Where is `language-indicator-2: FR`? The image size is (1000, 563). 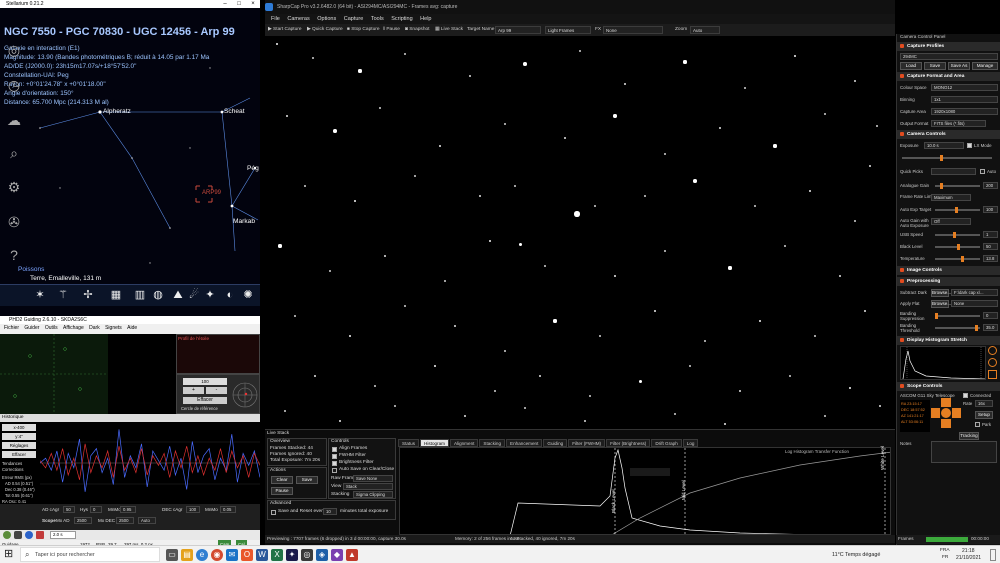
language-indicator-2: FR is located at coordinates (945, 557).